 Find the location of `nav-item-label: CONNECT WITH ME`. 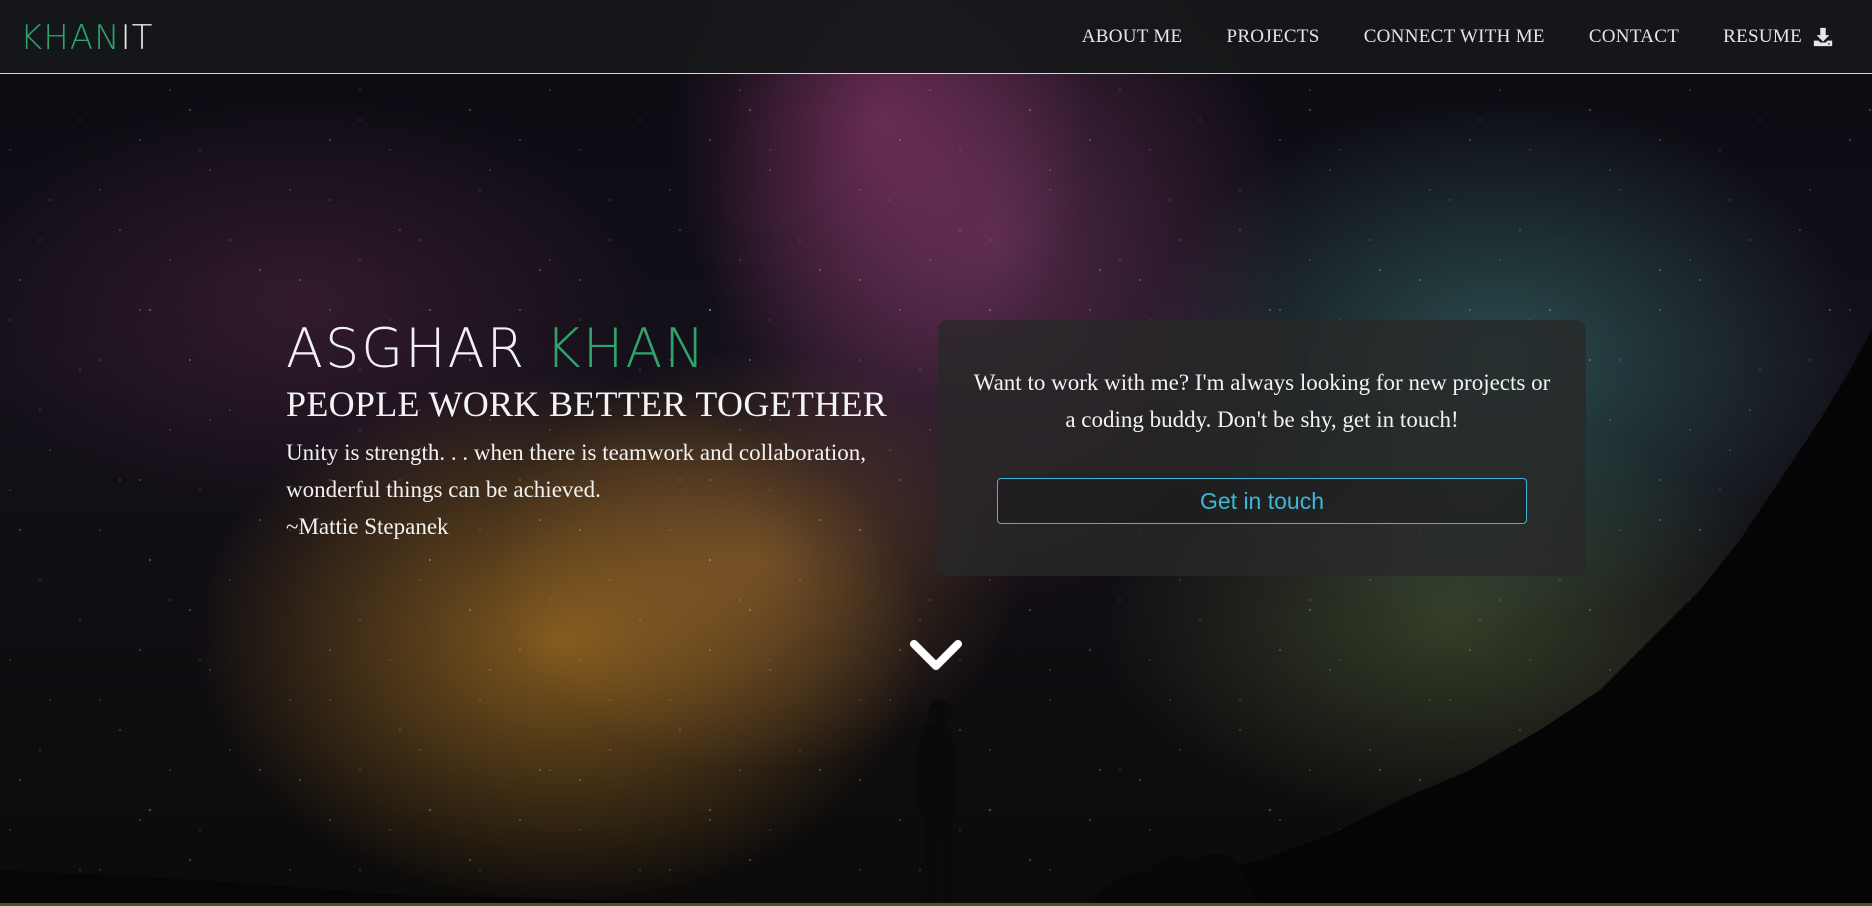

nav-item-label: CONNECT WITH ME is located at coordinates (1454, 36).